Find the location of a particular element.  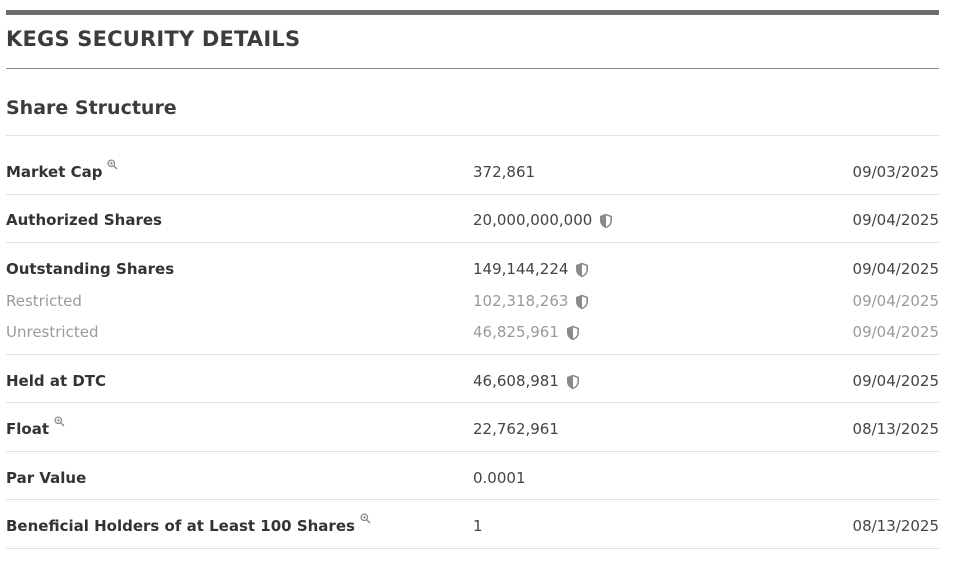

row-value: 149,144,224 is located at coordinates (531, 269).